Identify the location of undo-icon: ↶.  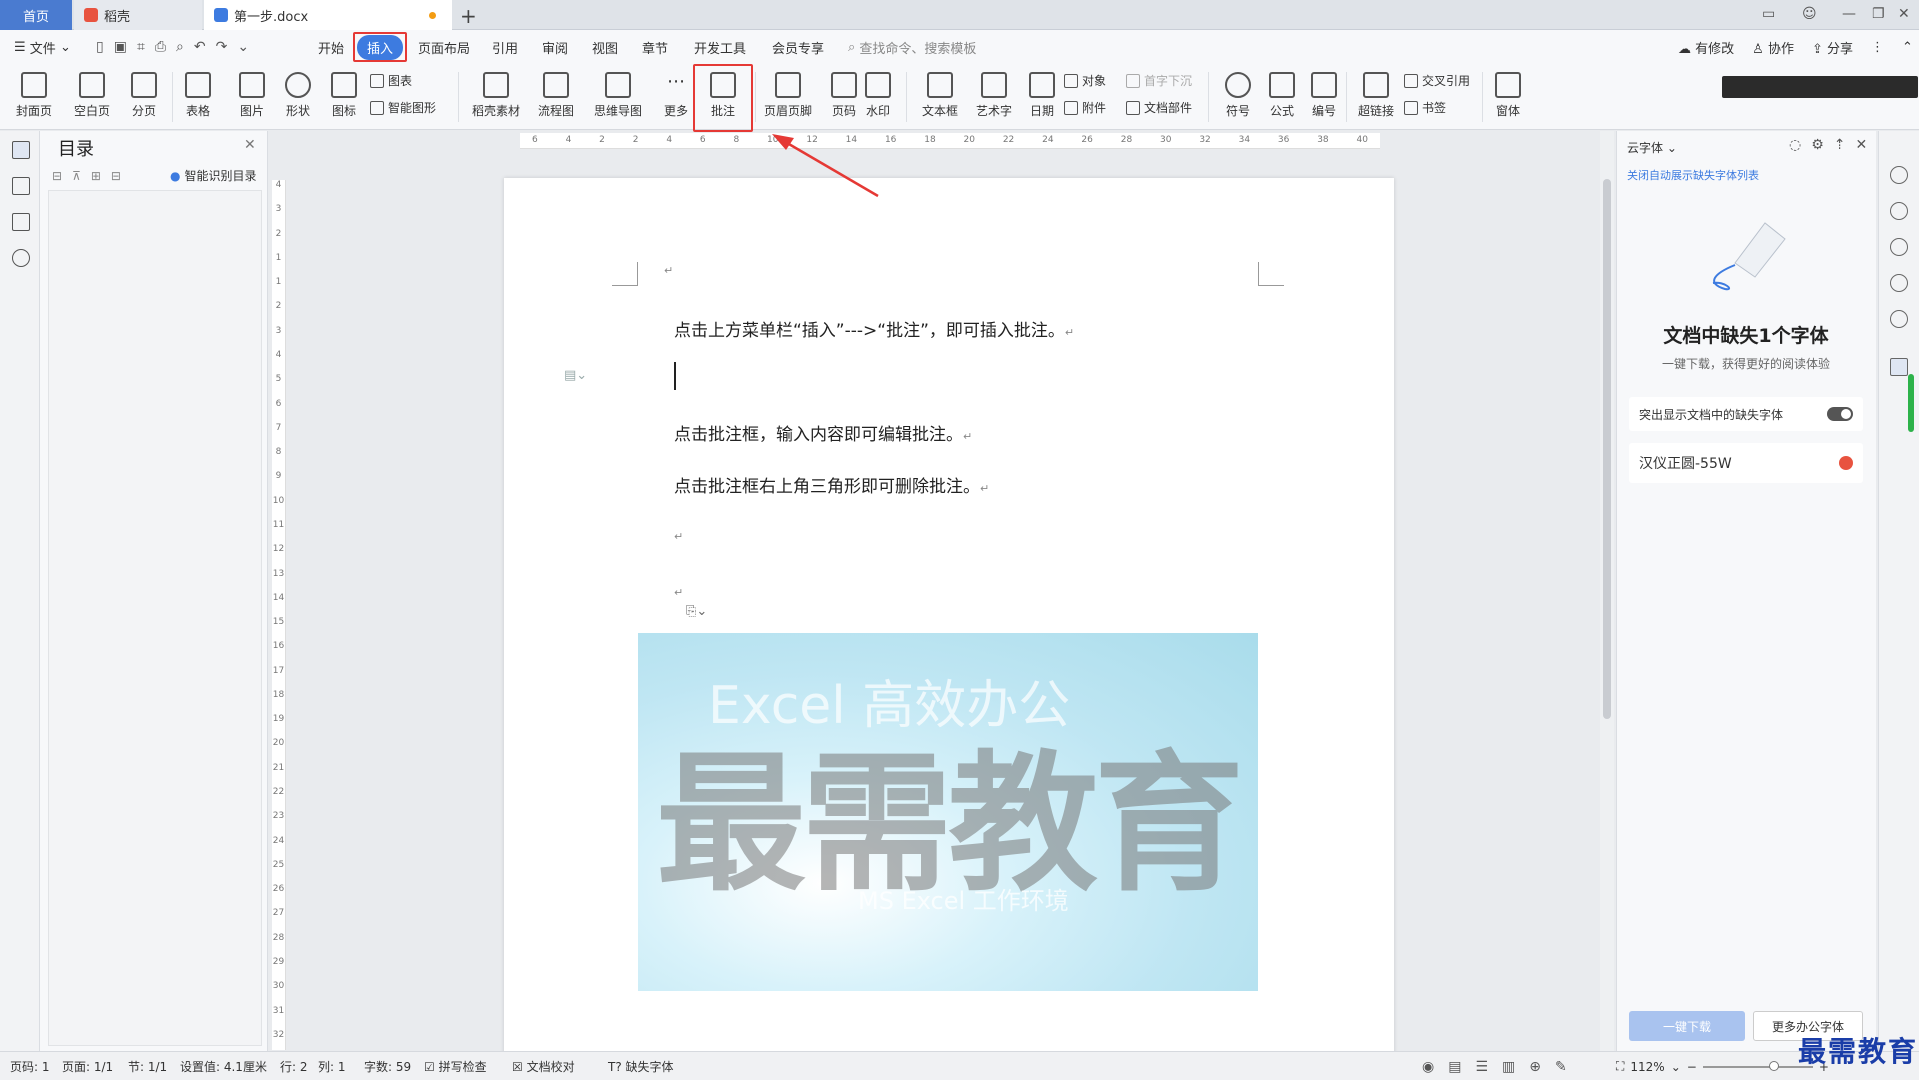
(200, 47).